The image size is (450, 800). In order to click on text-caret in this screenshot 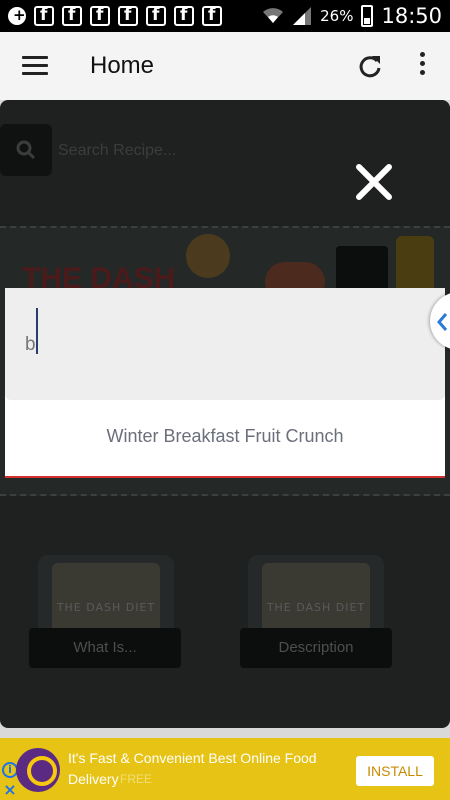, I will do `click(37, 331)`.